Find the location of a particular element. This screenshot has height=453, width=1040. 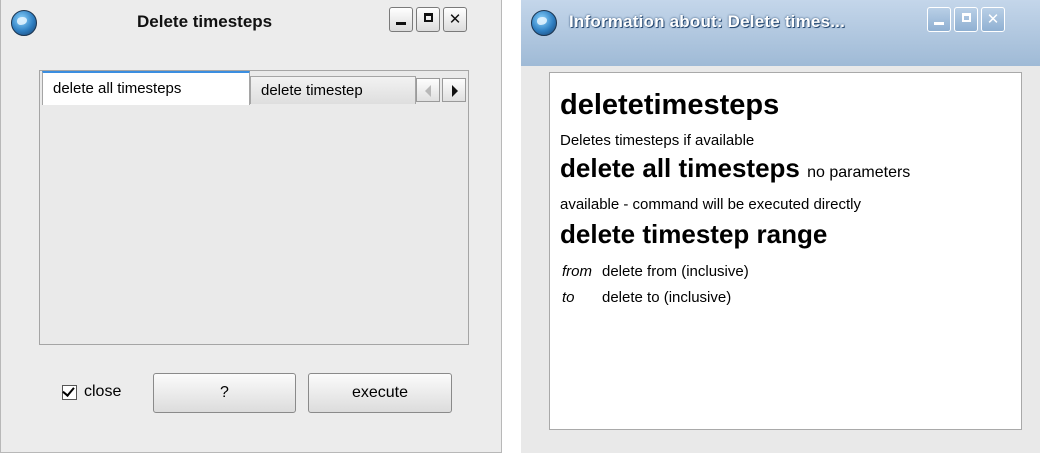

close-checkbox is located at coordinates (69, 392).